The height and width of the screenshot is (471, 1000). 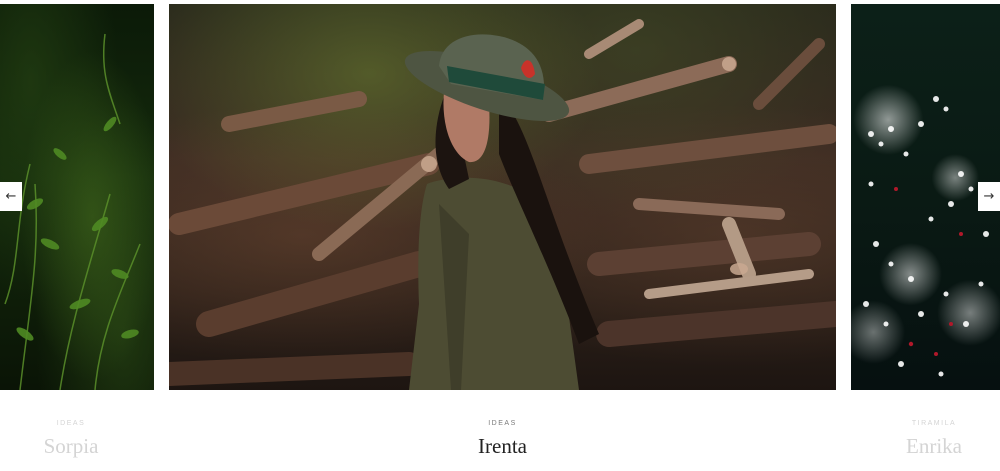 I want to click on arrow-left-icon: ←, so click(x=11, y=196).